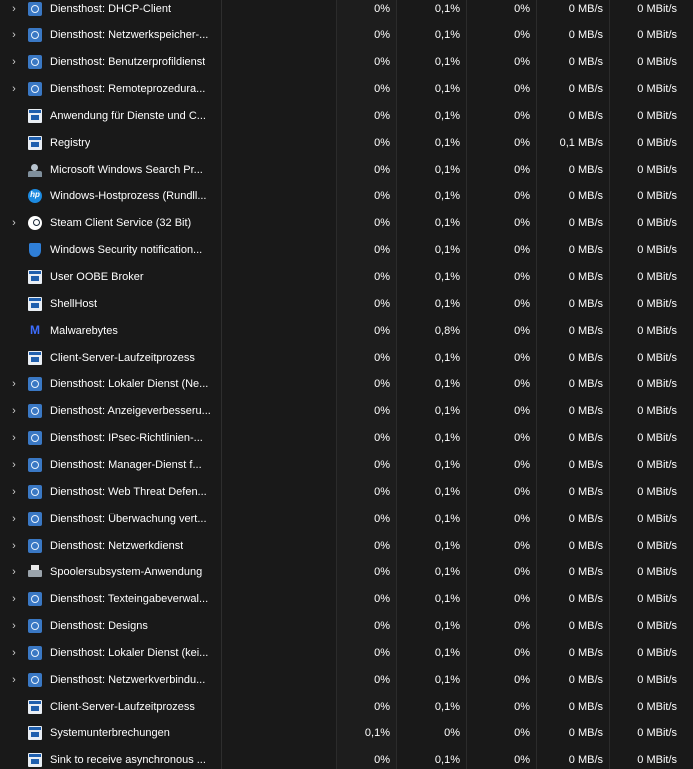 This screenshot has width=693, height=769. What do you see at coordinates (35, 464) in the screenshot?
I see `gear-icon` at bounding box center [35, 464].